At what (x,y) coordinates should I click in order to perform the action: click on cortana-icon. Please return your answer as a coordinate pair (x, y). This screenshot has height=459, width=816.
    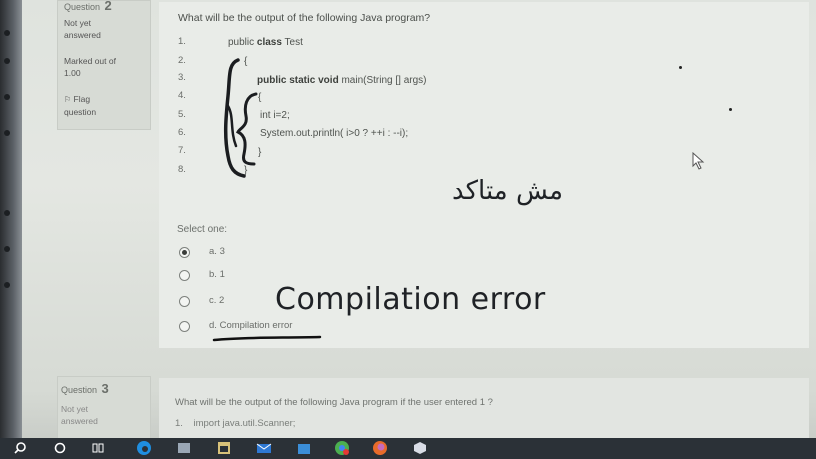
    Looking at the image, I should click on (60, 448).